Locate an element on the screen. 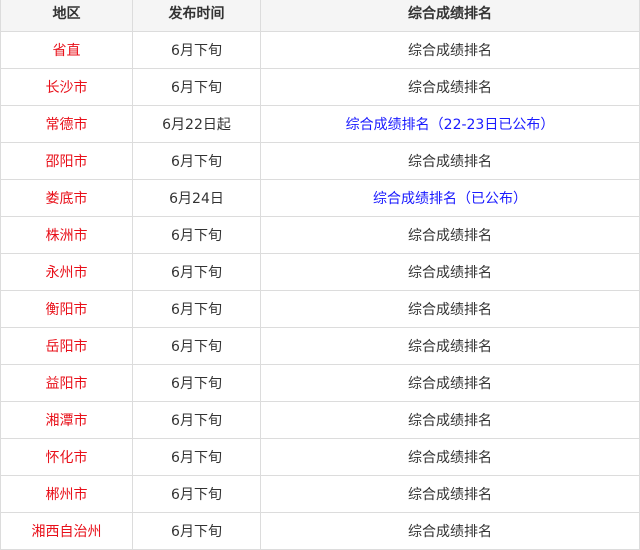 Image resolution: width=640 pixels, height=550 pixels. table-row: 省直 6月下旬 综合成绩排名 is located at coordinates (320, 50).